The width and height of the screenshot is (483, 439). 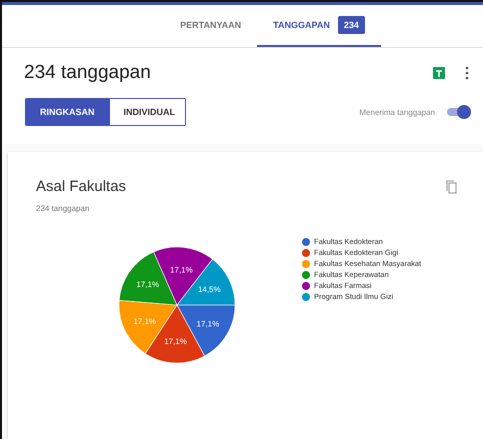 What do you see at coordinates (439, 73) in the screenshot?
I see `spreadsheet-icon` at bounding box center [439, 73].